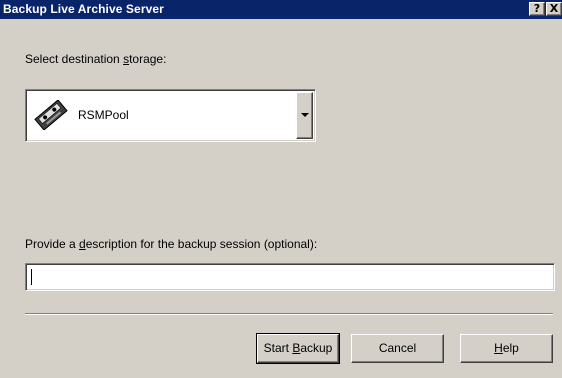 This screenshot has height=378, width=562. Describe the element at coordinates (170, 115) in the screenshot. I see `destination-storage-dropdown: RSMPool` at that location.